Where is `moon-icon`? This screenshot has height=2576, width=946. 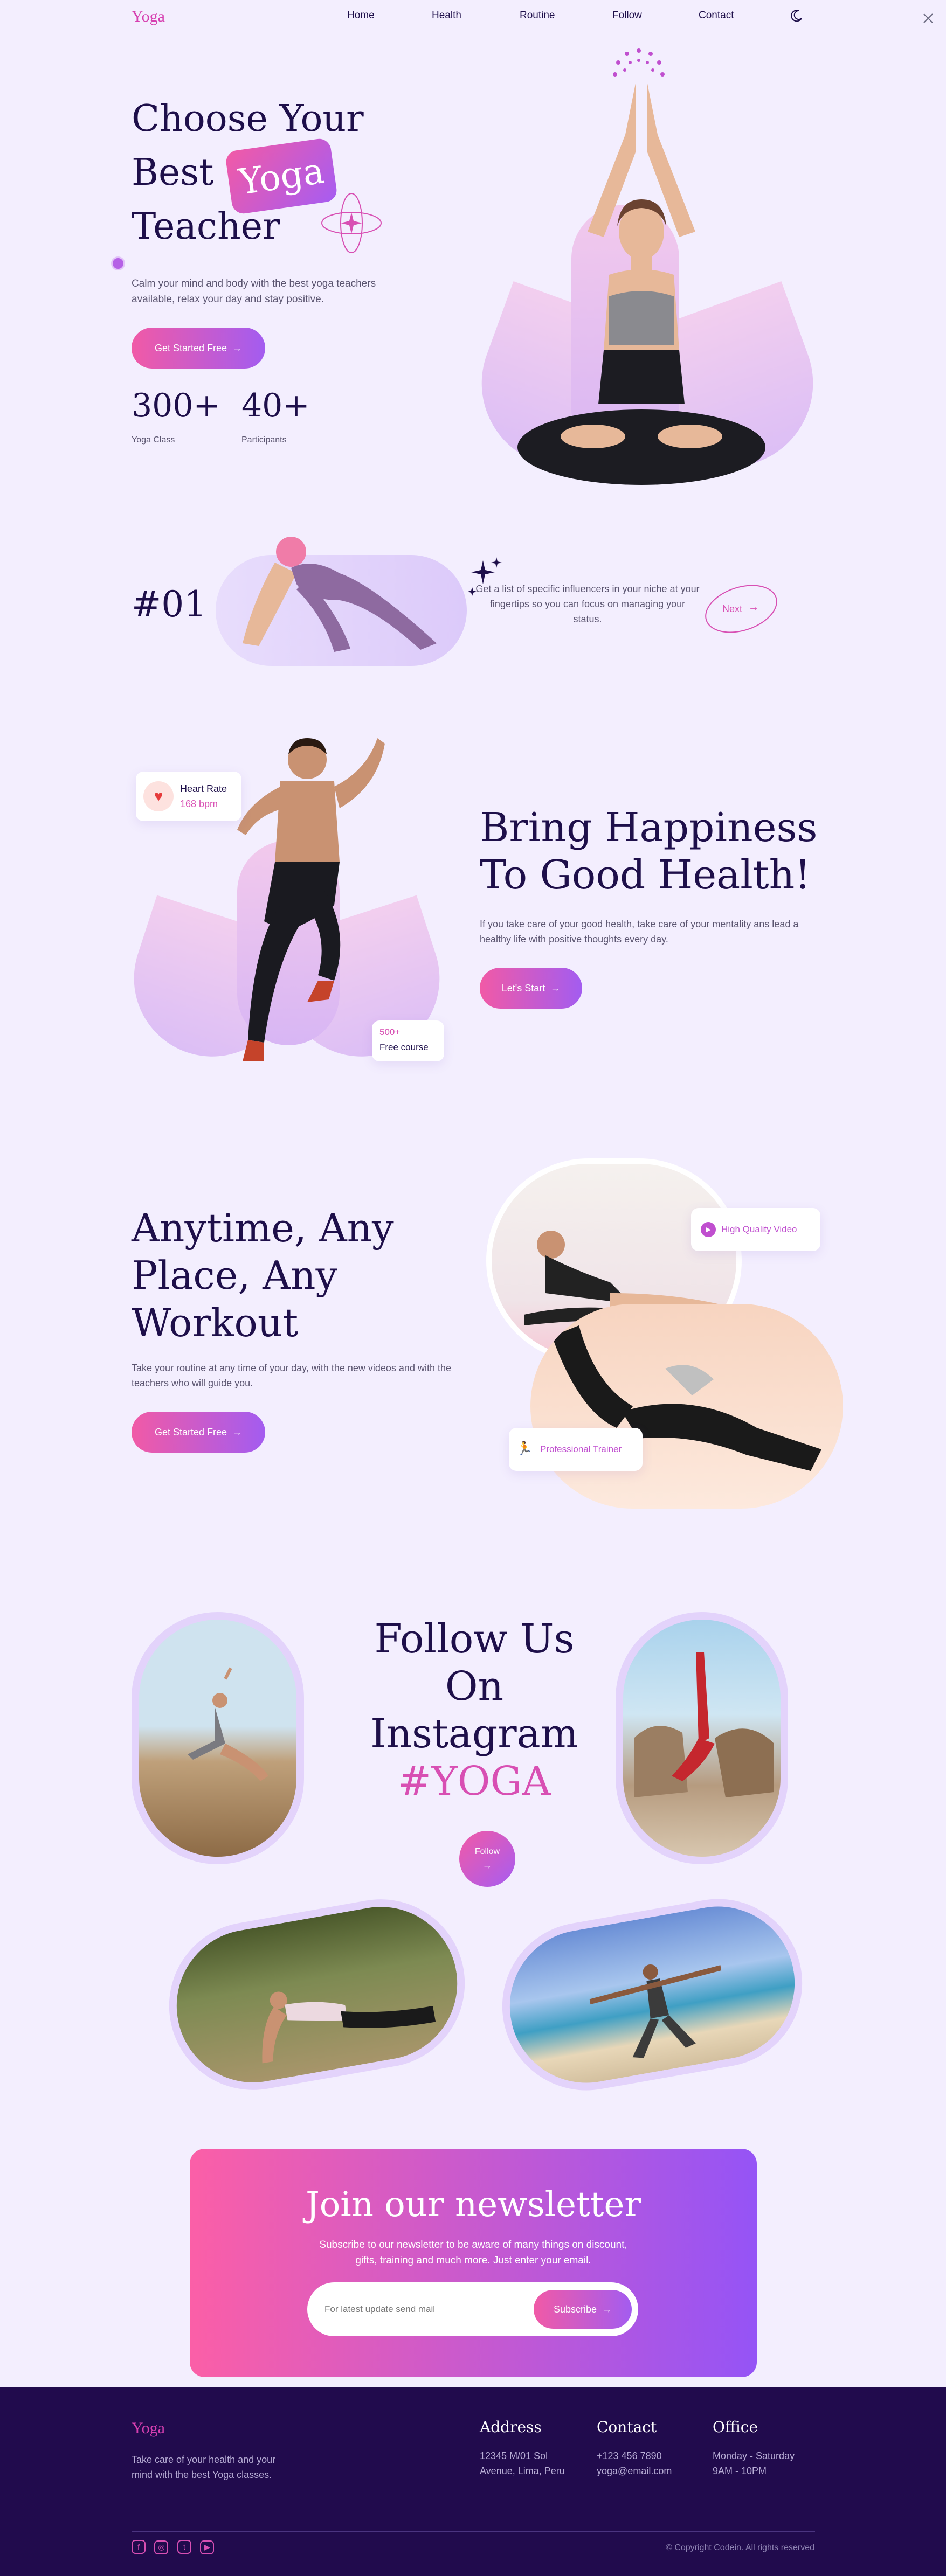
moon-icon is located at coordinates (797, 16).